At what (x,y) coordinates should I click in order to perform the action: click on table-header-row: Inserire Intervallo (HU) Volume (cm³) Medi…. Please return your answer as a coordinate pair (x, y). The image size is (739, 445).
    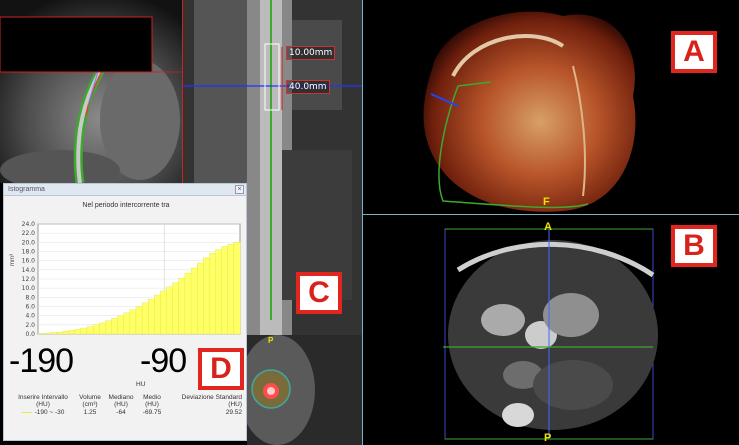
    Looking at the image, I should click on (127, 401).